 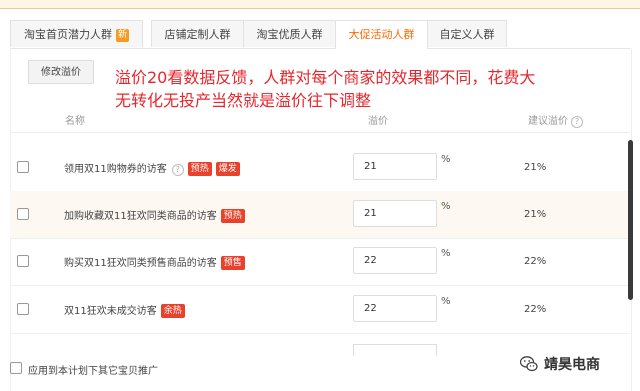 I want to click on table-row: 加购收藏双11狂欢同类商品的访客预热 % 21%, so click(x=320, y=215).